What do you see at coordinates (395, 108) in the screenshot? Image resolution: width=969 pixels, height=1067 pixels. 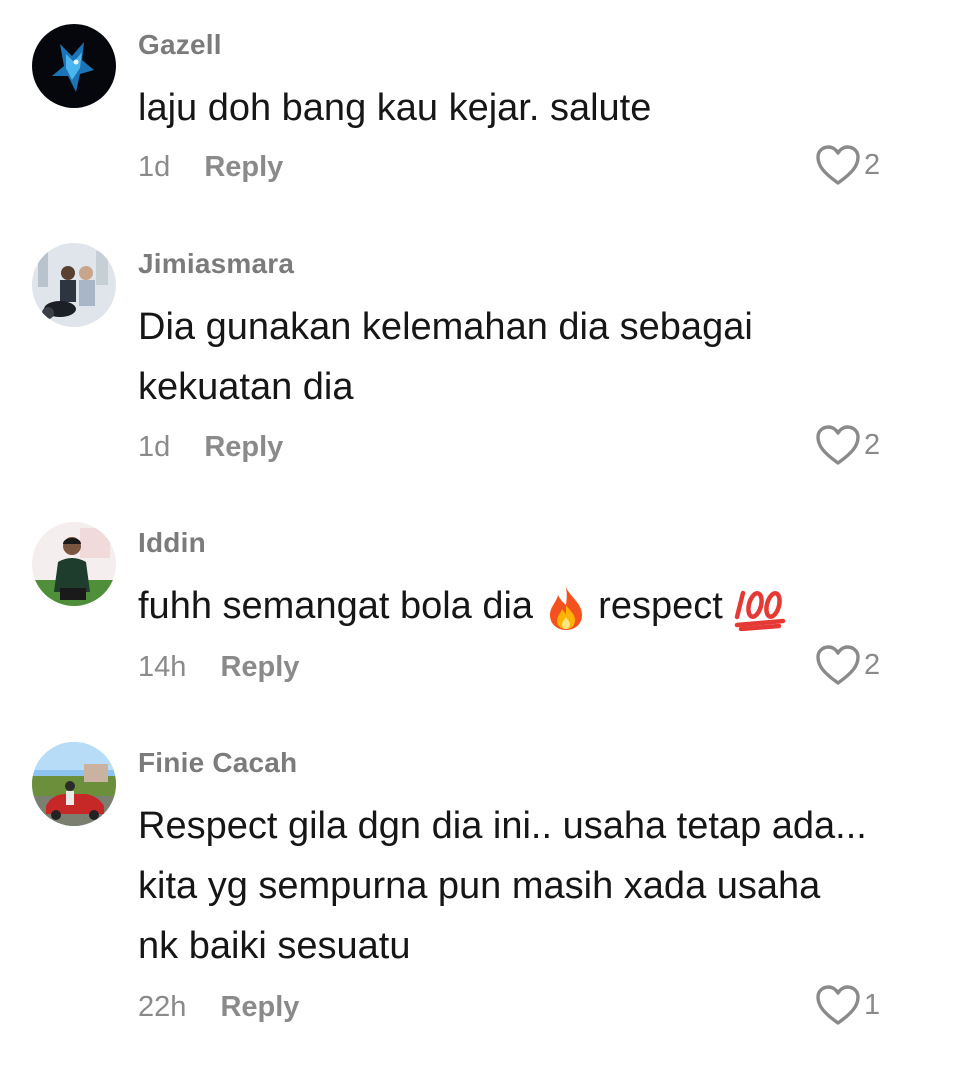 I see `comment-text: laju doh bang kau kejar. salute` at bounding box center [395, 108].